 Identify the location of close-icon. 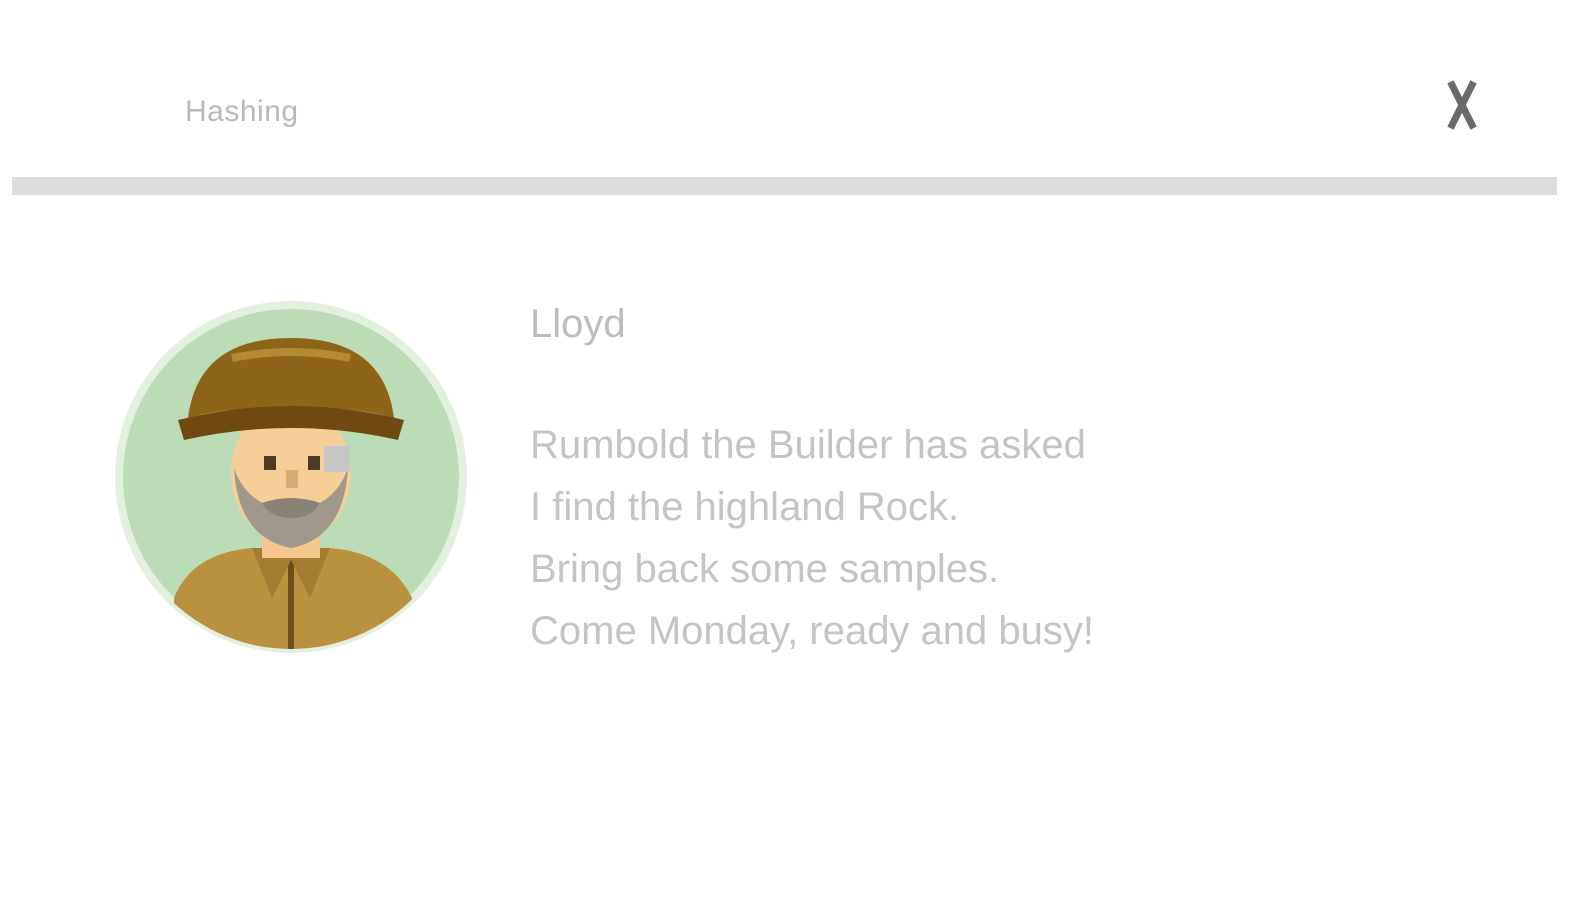
(1462, 105).